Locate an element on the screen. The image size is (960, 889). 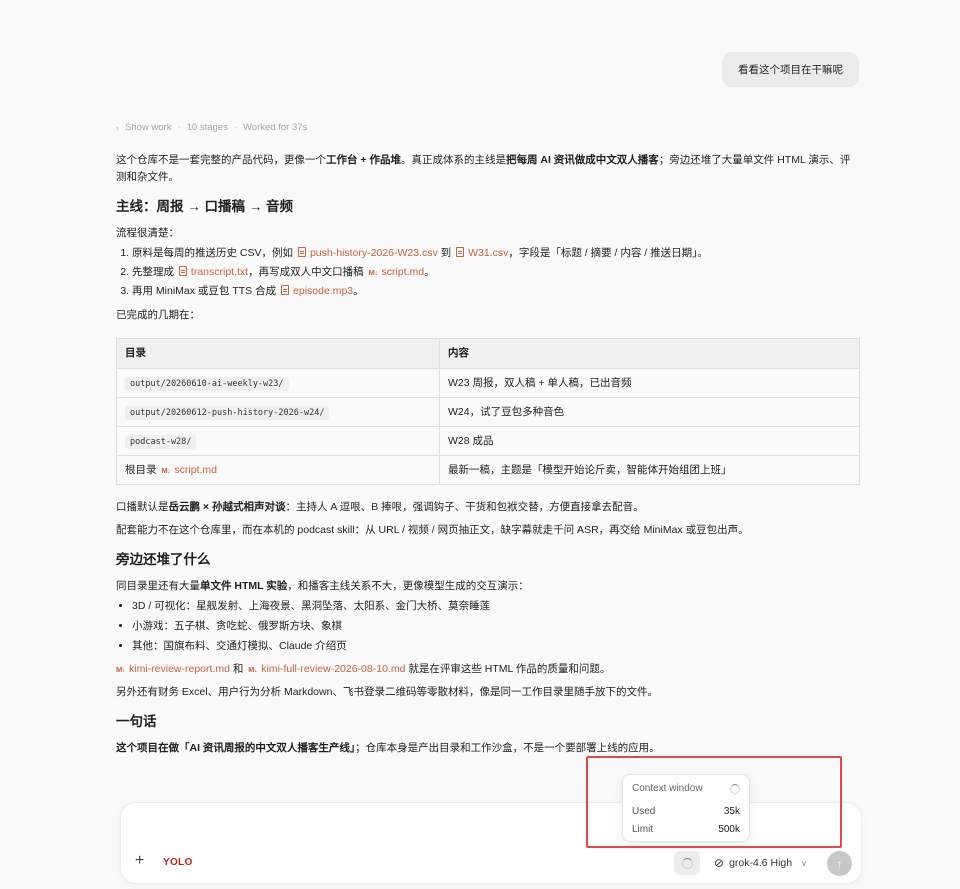
step-text: ，再写成双人中文口播稿 is located at coordinates (307, 272).